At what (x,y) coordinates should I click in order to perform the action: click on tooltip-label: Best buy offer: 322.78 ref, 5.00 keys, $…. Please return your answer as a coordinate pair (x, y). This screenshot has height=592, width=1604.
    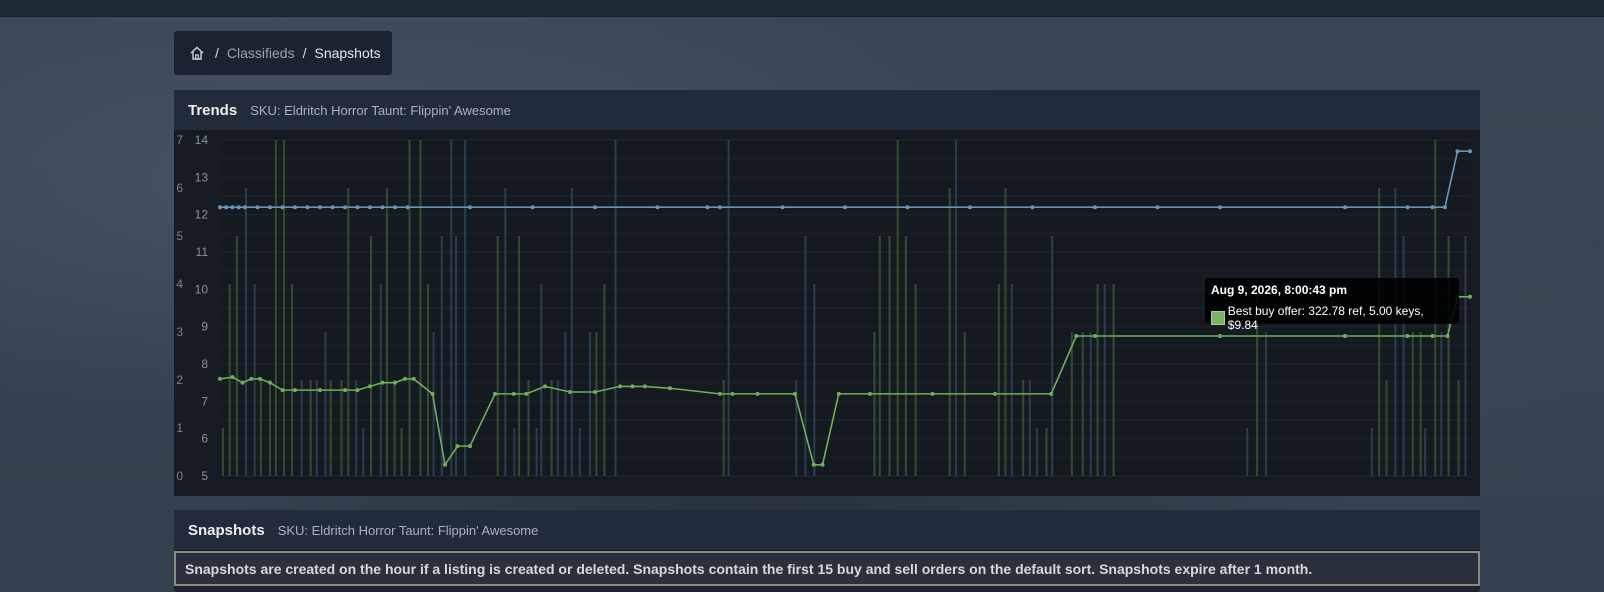
    Looking at the image, I should click on (1325, 318).